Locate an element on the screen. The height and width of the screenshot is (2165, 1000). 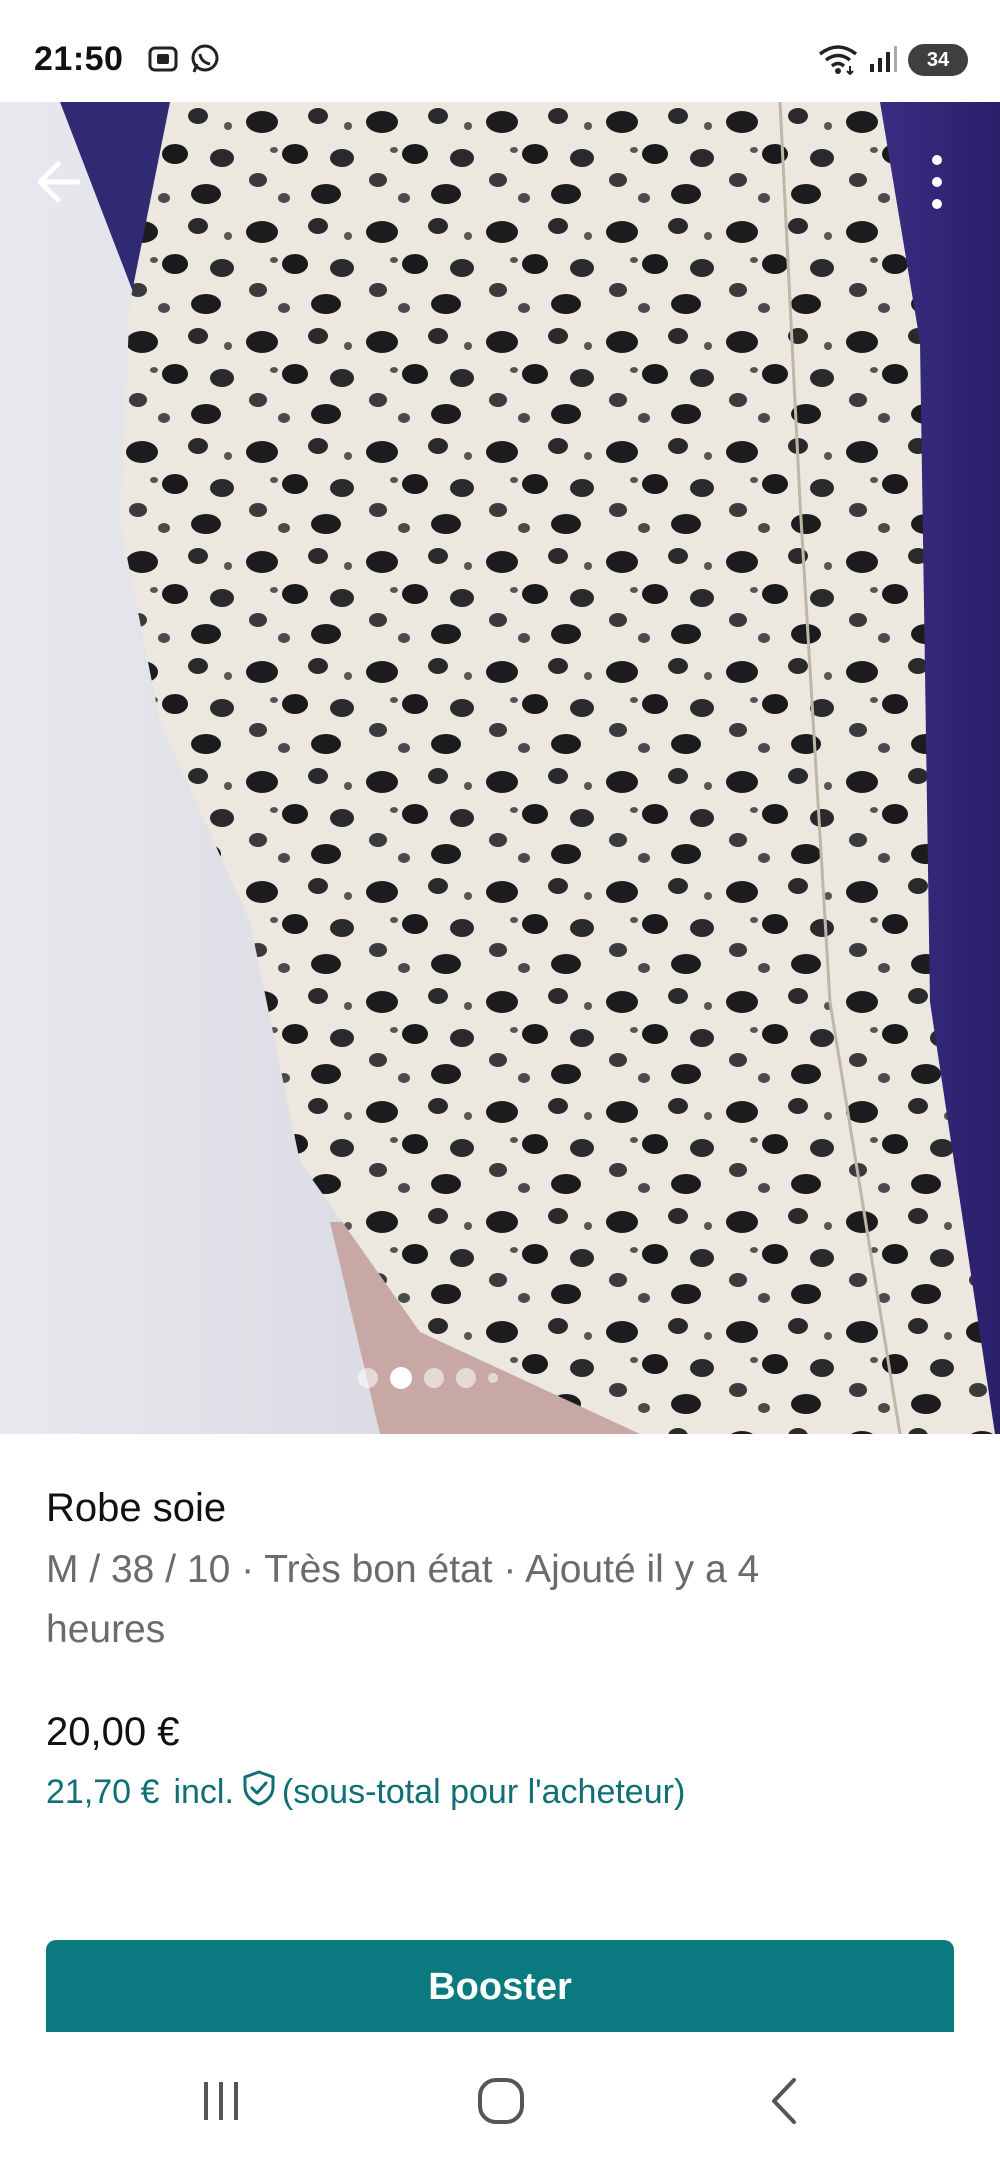
carousel-dot-active is located at coordinates (401, 1378).